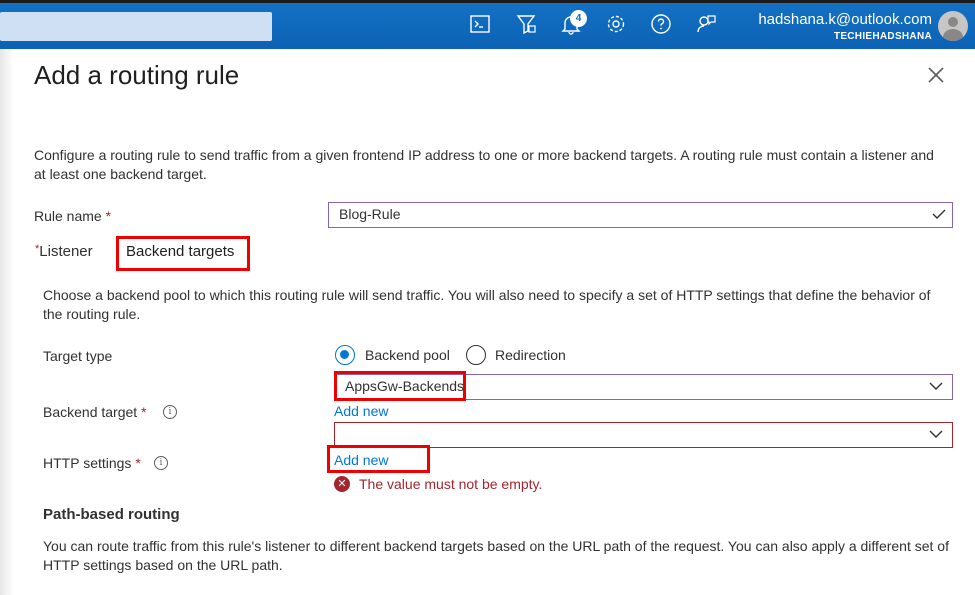 This screenshot has width=975, height=595. Describe the element at coordinates (111, 514) in the screenshot. I see `path-routing-heading: Path-based routing` at that location.